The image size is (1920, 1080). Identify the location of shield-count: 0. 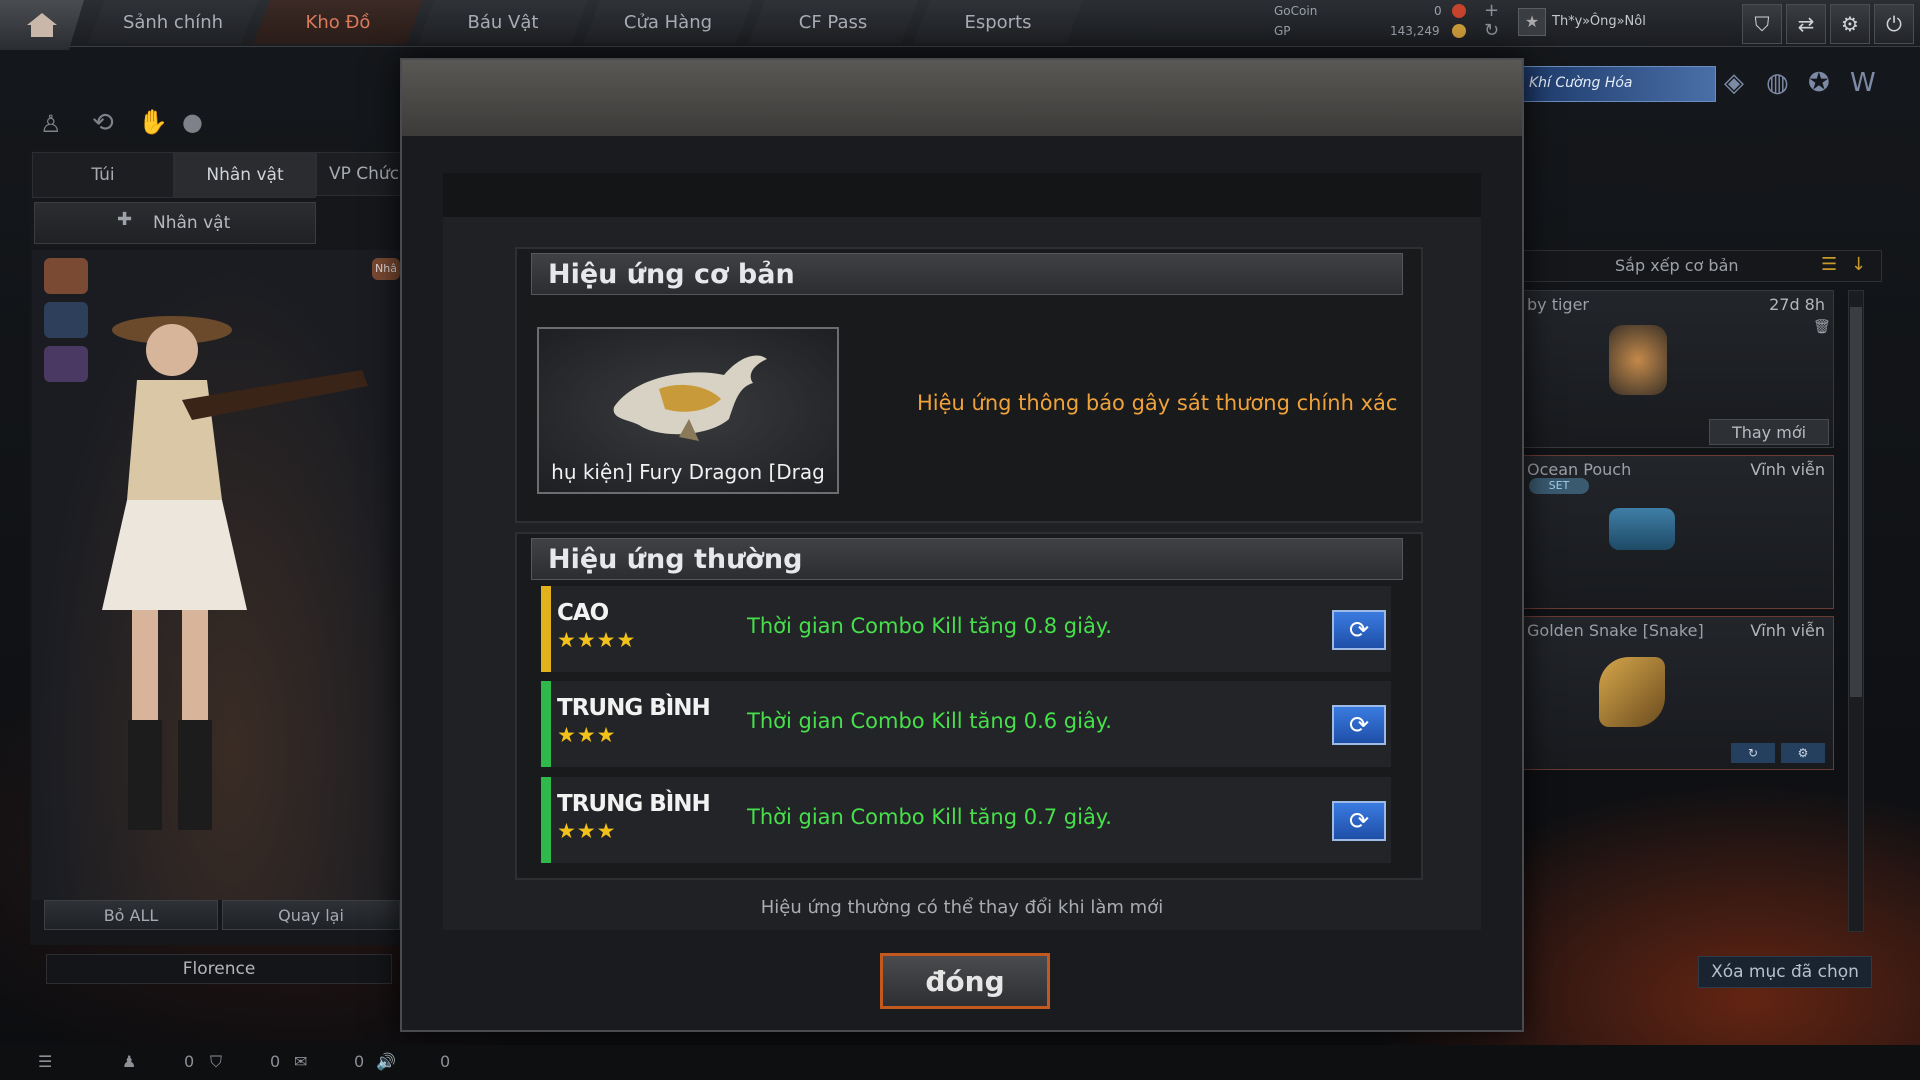
(275, 1061).